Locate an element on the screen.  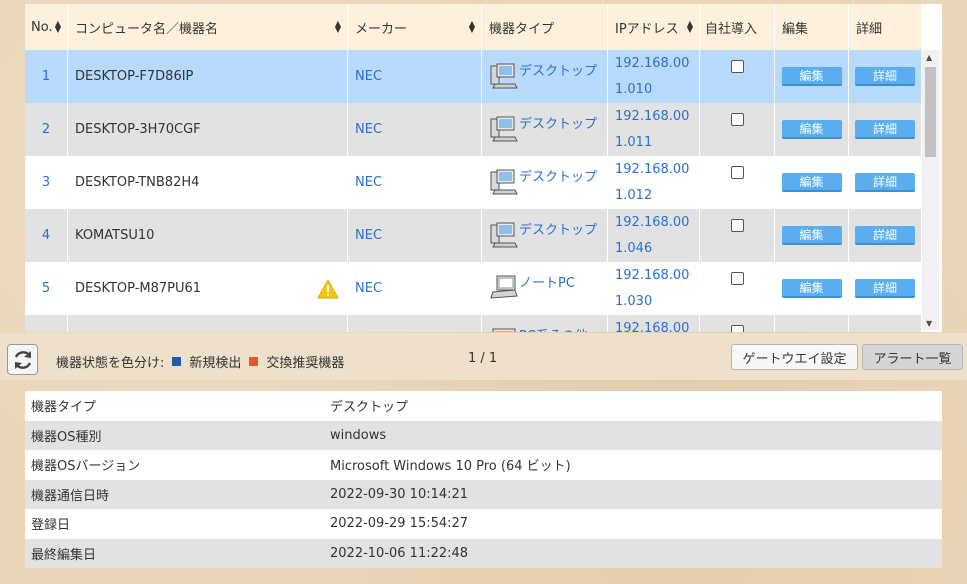
row-ip-address: 192.168.00 1.012 is located at coordinates (654, 182).